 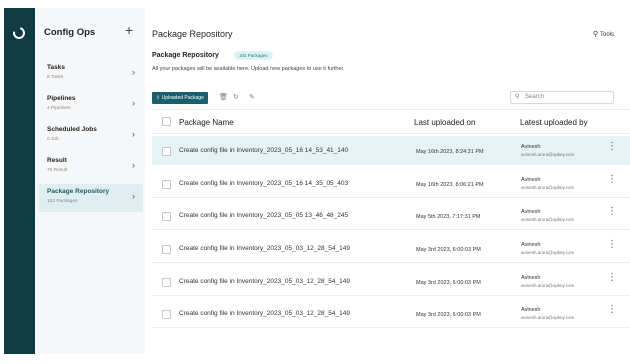 I want to click on app-logo-icon, so click(x=19, y=33).